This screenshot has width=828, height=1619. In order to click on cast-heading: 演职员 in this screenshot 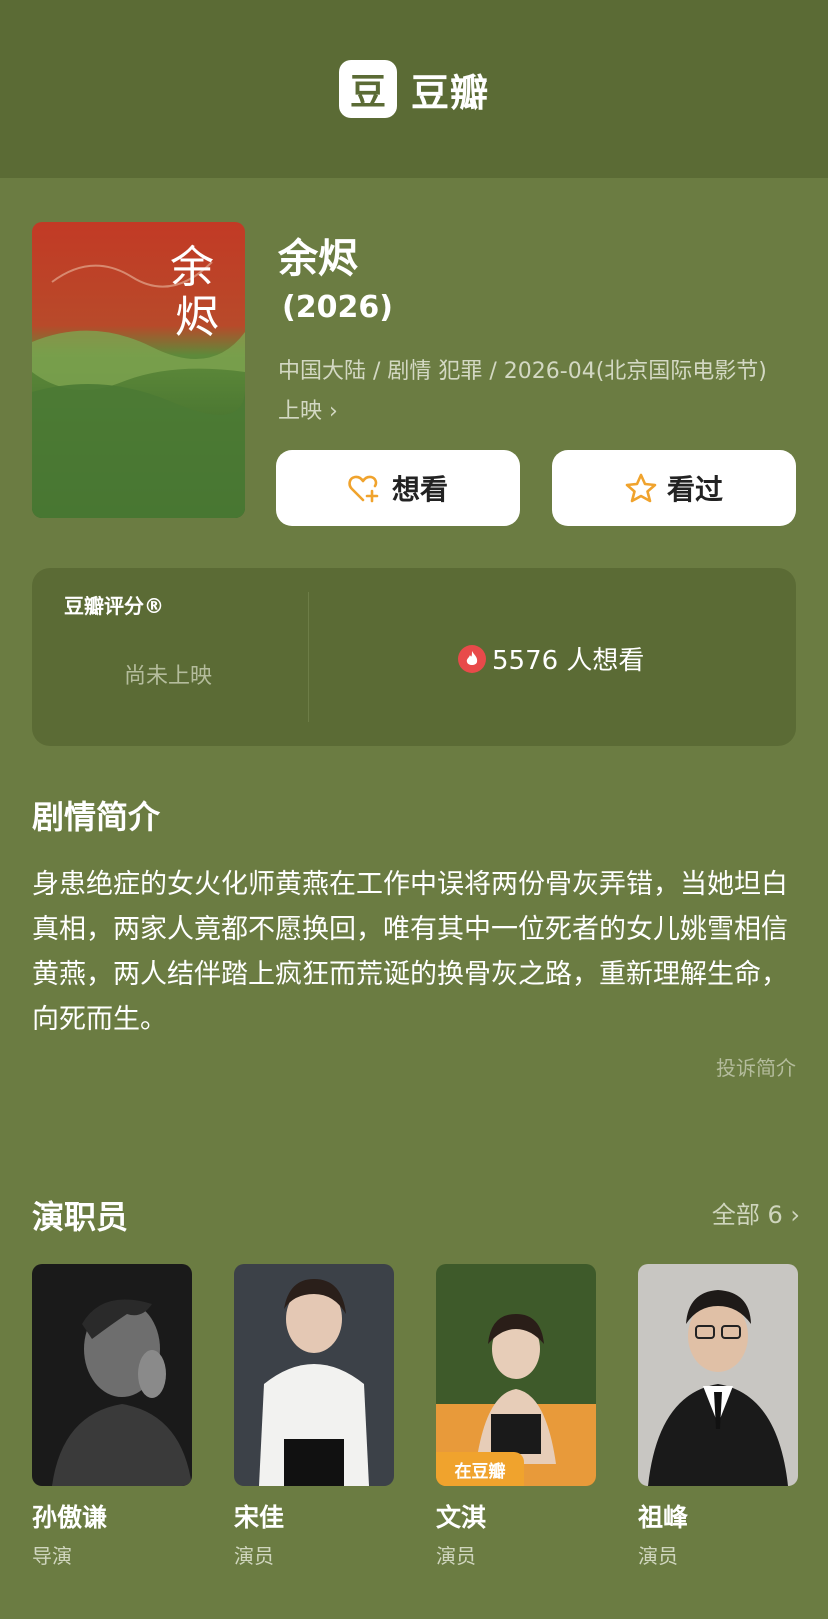, I will do `click(80, 1217)`.